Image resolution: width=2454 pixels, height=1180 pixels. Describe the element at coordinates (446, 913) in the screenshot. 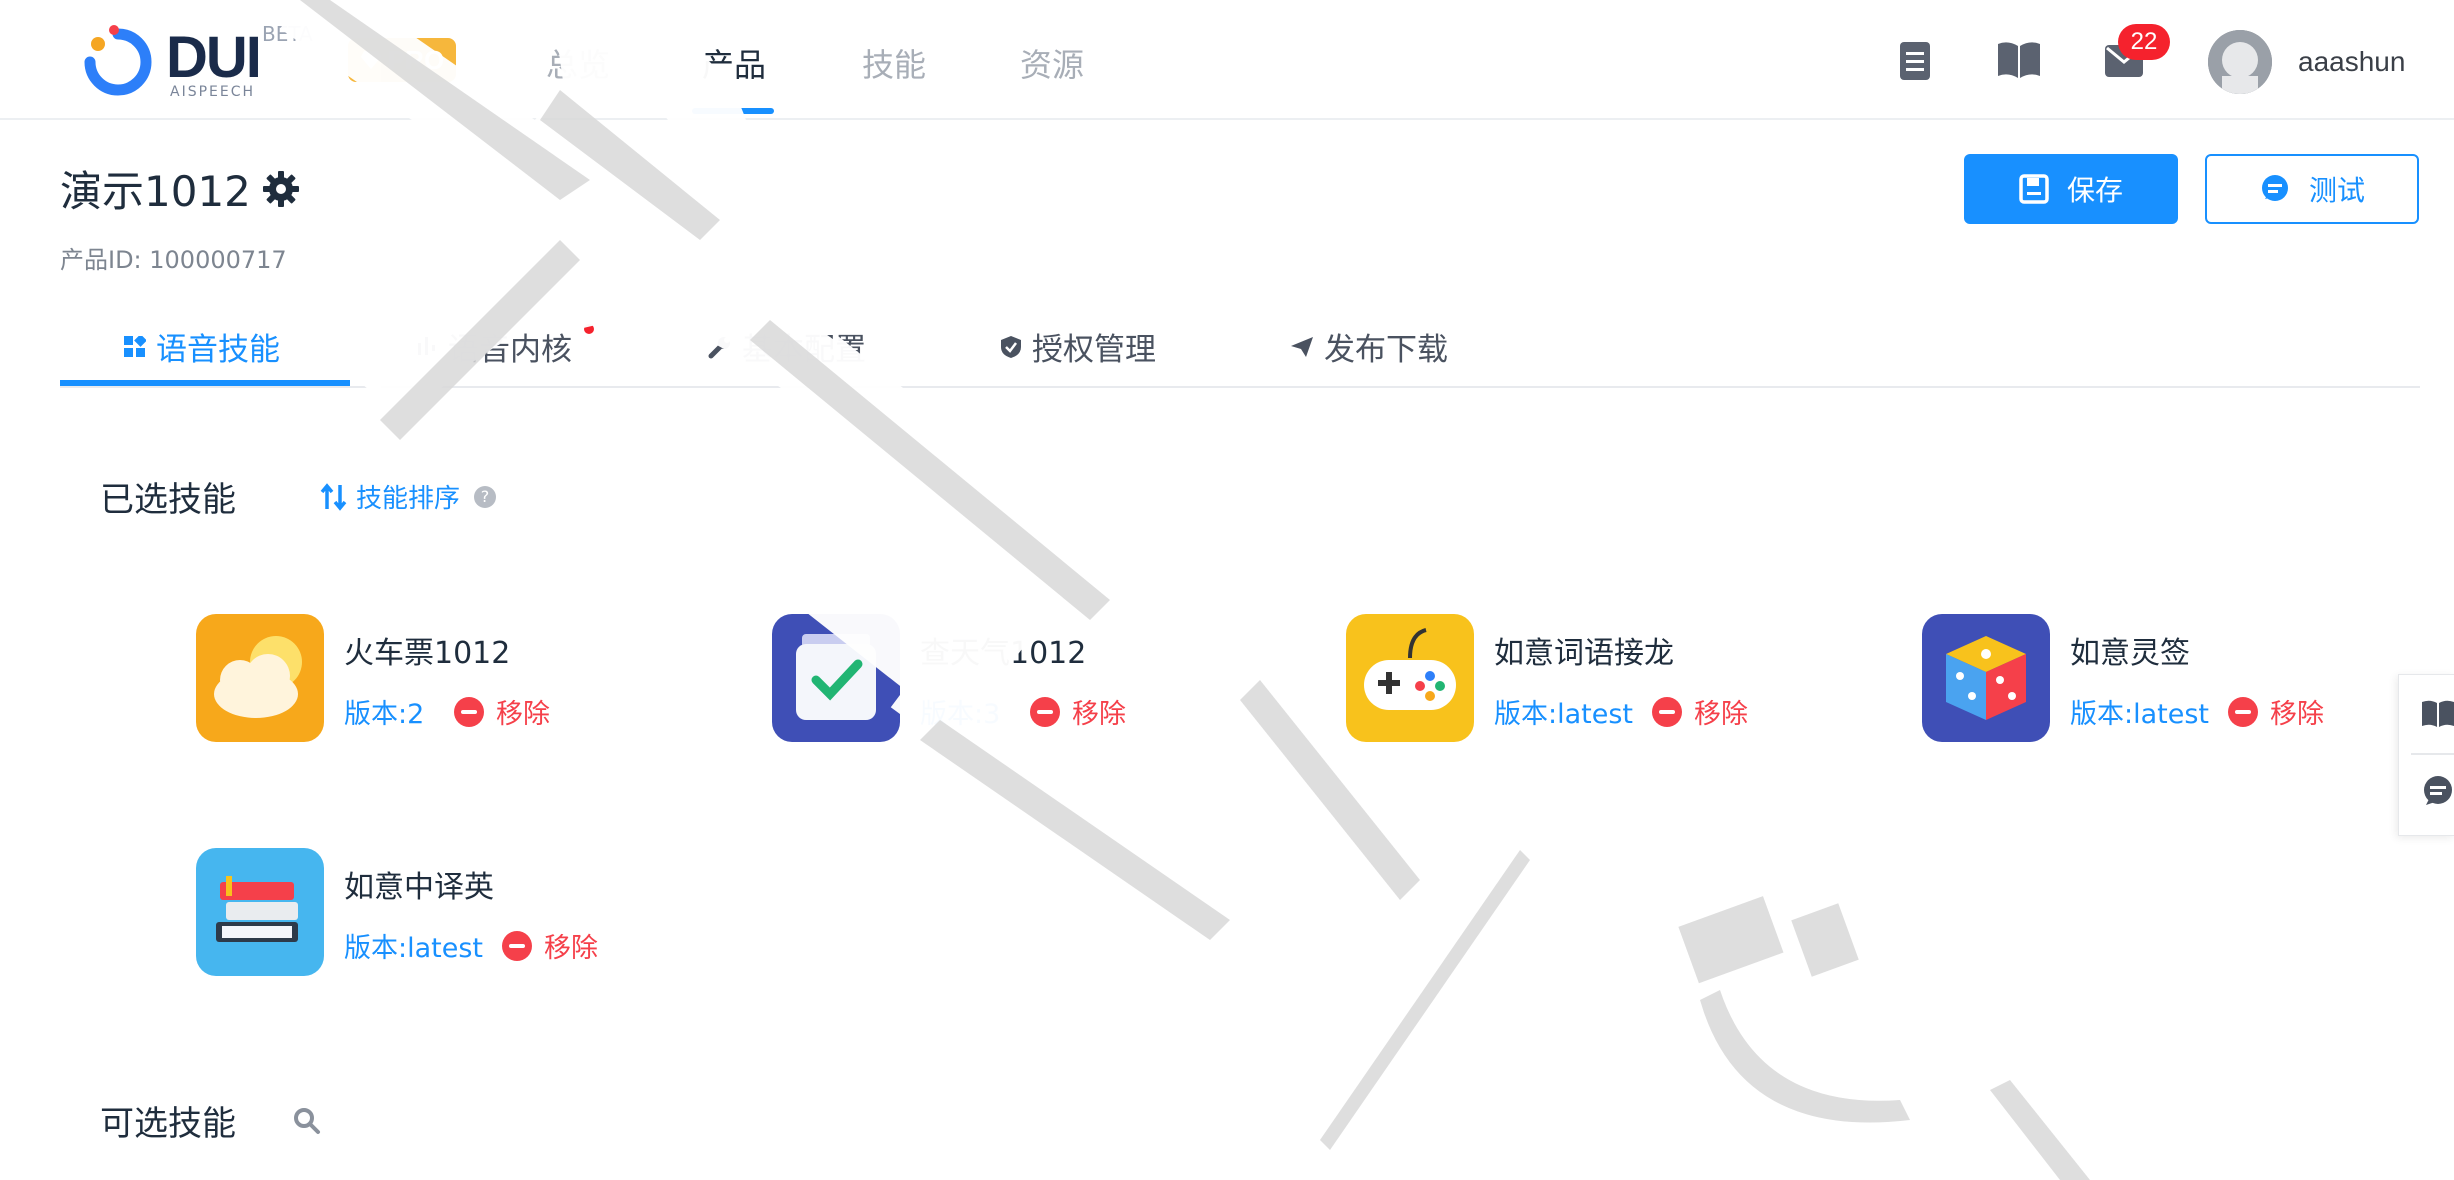

I see `skill-card: 如意中译英 版本:latest 移除` at that location.